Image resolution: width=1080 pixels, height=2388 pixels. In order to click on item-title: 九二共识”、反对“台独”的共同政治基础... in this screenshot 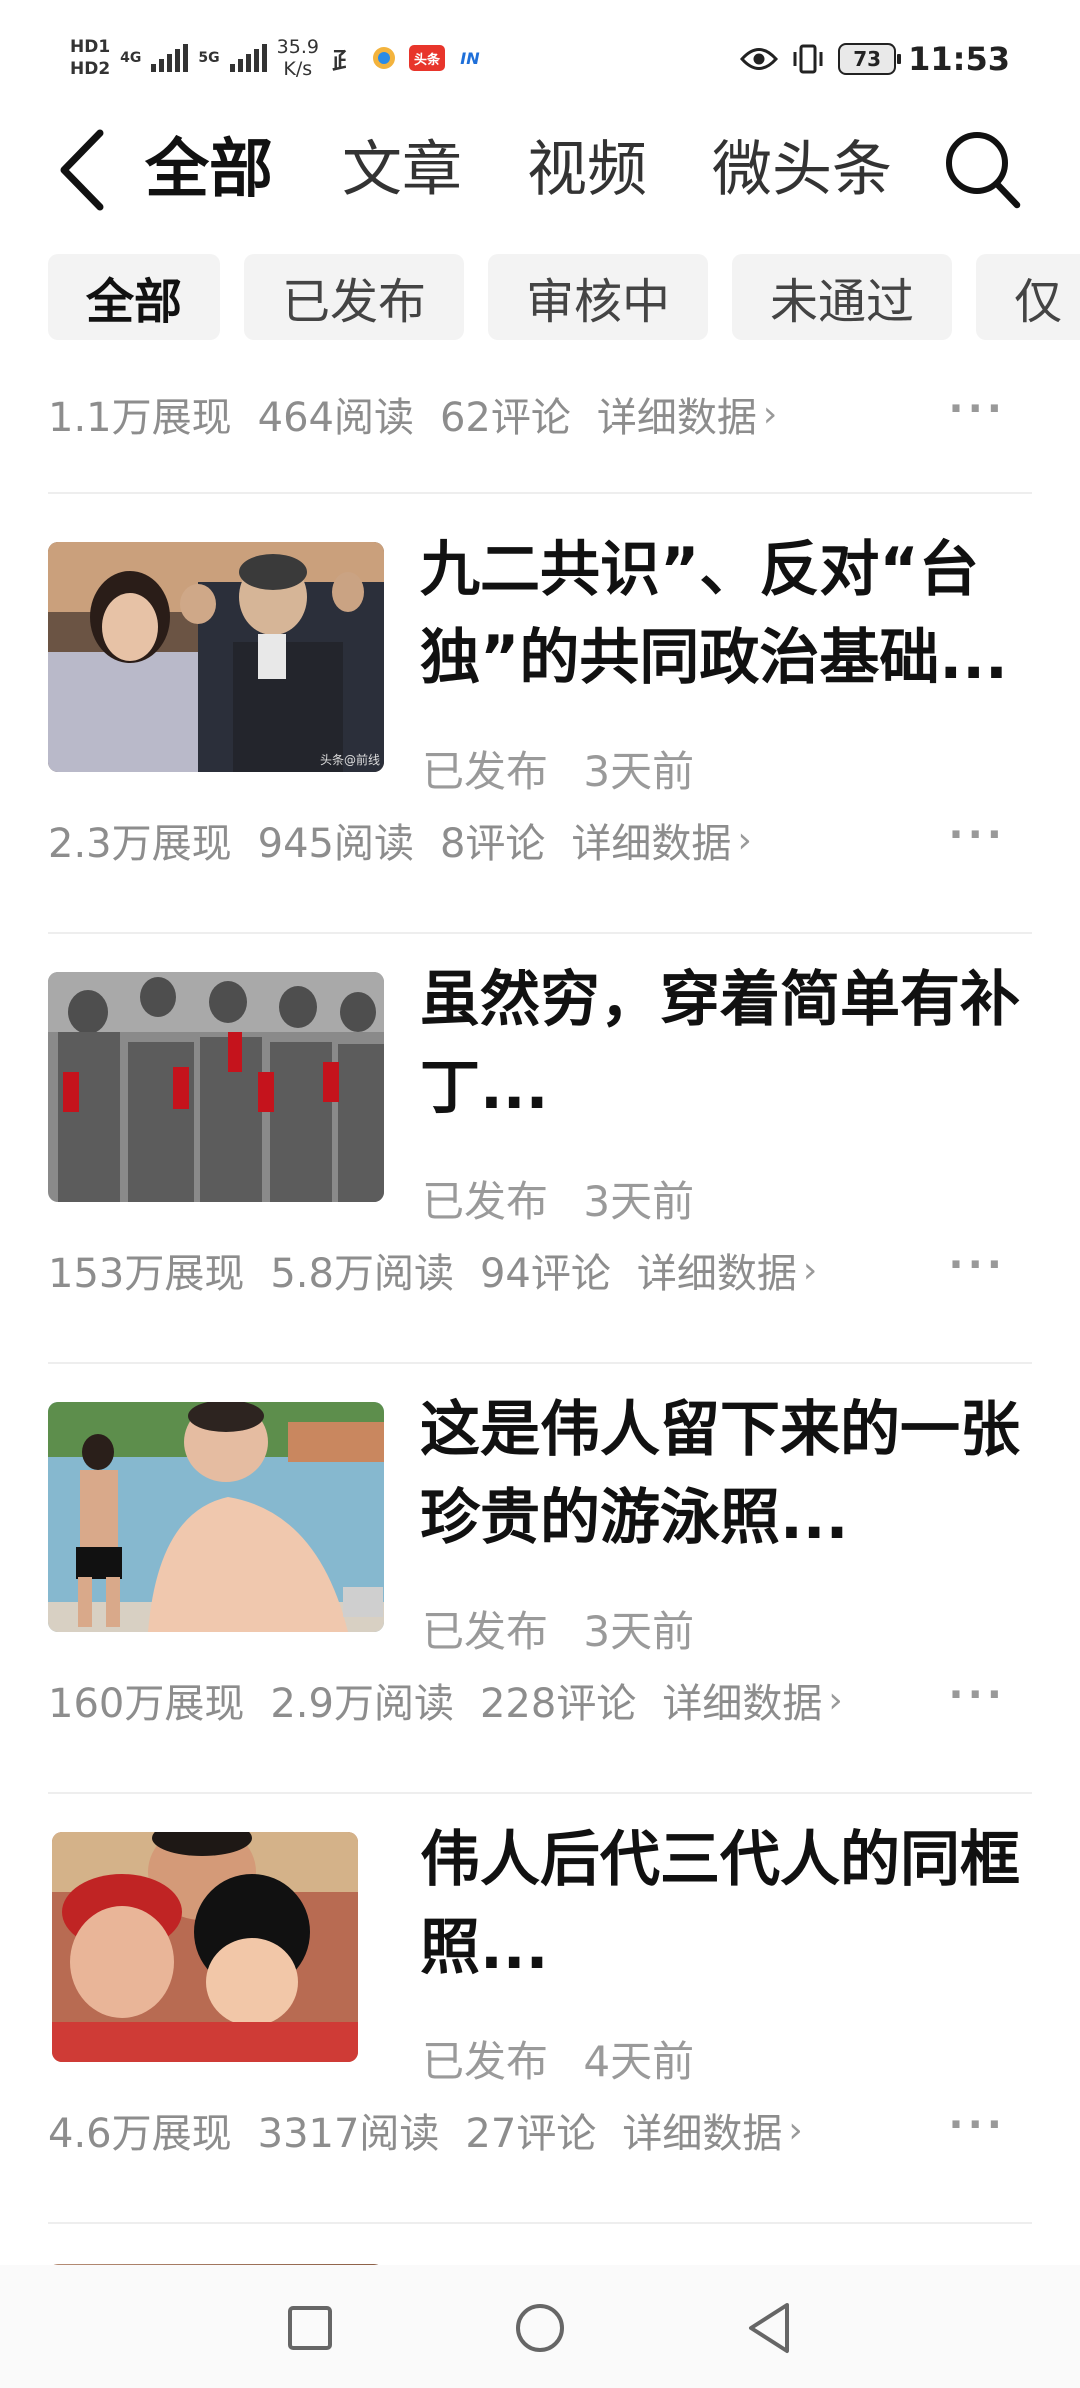, I will do `click(726, 614)`.